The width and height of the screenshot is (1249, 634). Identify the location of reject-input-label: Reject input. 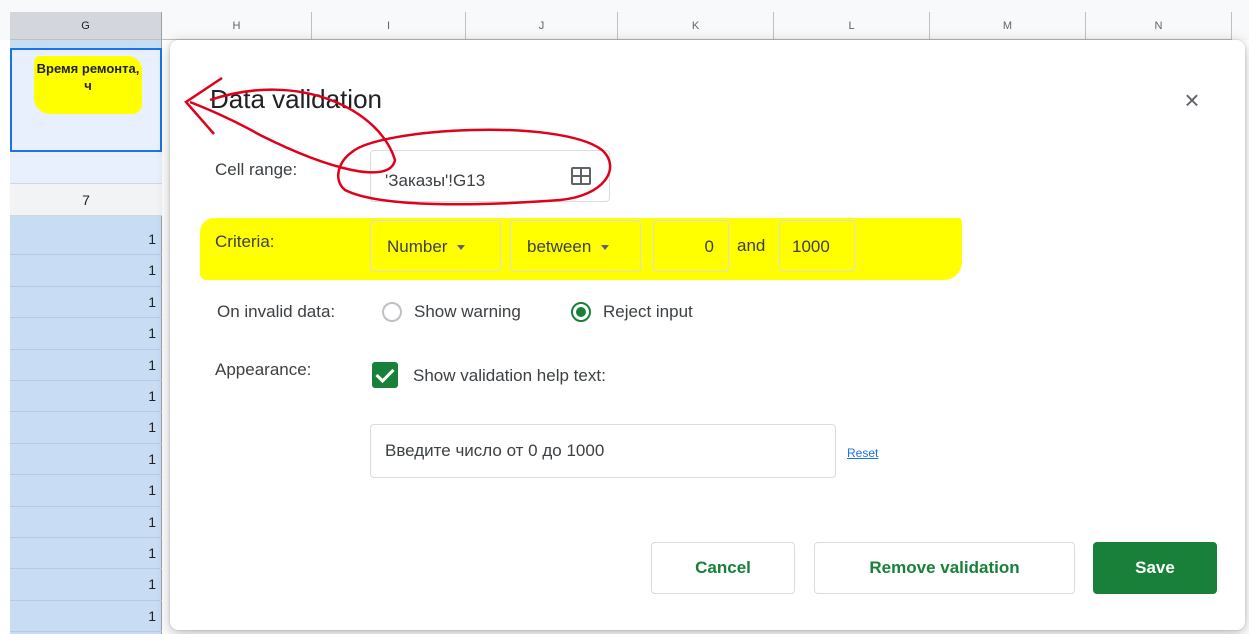
(648, 312).